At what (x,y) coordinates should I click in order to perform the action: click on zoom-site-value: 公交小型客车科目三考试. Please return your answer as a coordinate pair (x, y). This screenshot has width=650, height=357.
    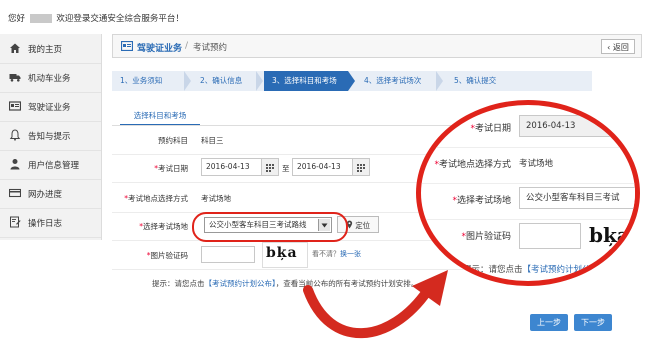
    Looking at the image, I should click on (577, 198).